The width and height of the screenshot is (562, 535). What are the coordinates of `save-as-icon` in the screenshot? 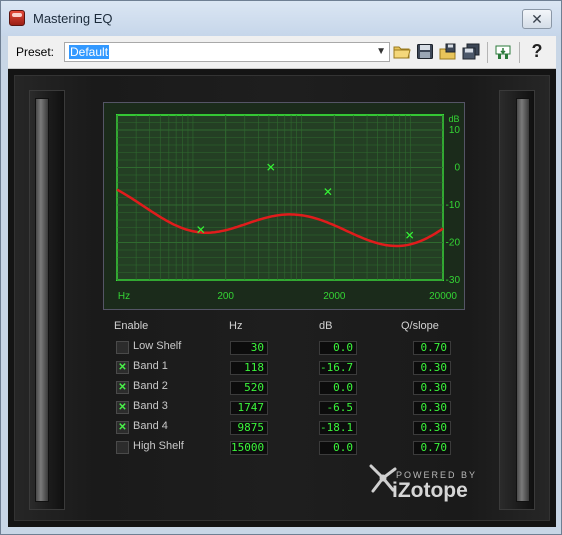 It's located at (448, 51).